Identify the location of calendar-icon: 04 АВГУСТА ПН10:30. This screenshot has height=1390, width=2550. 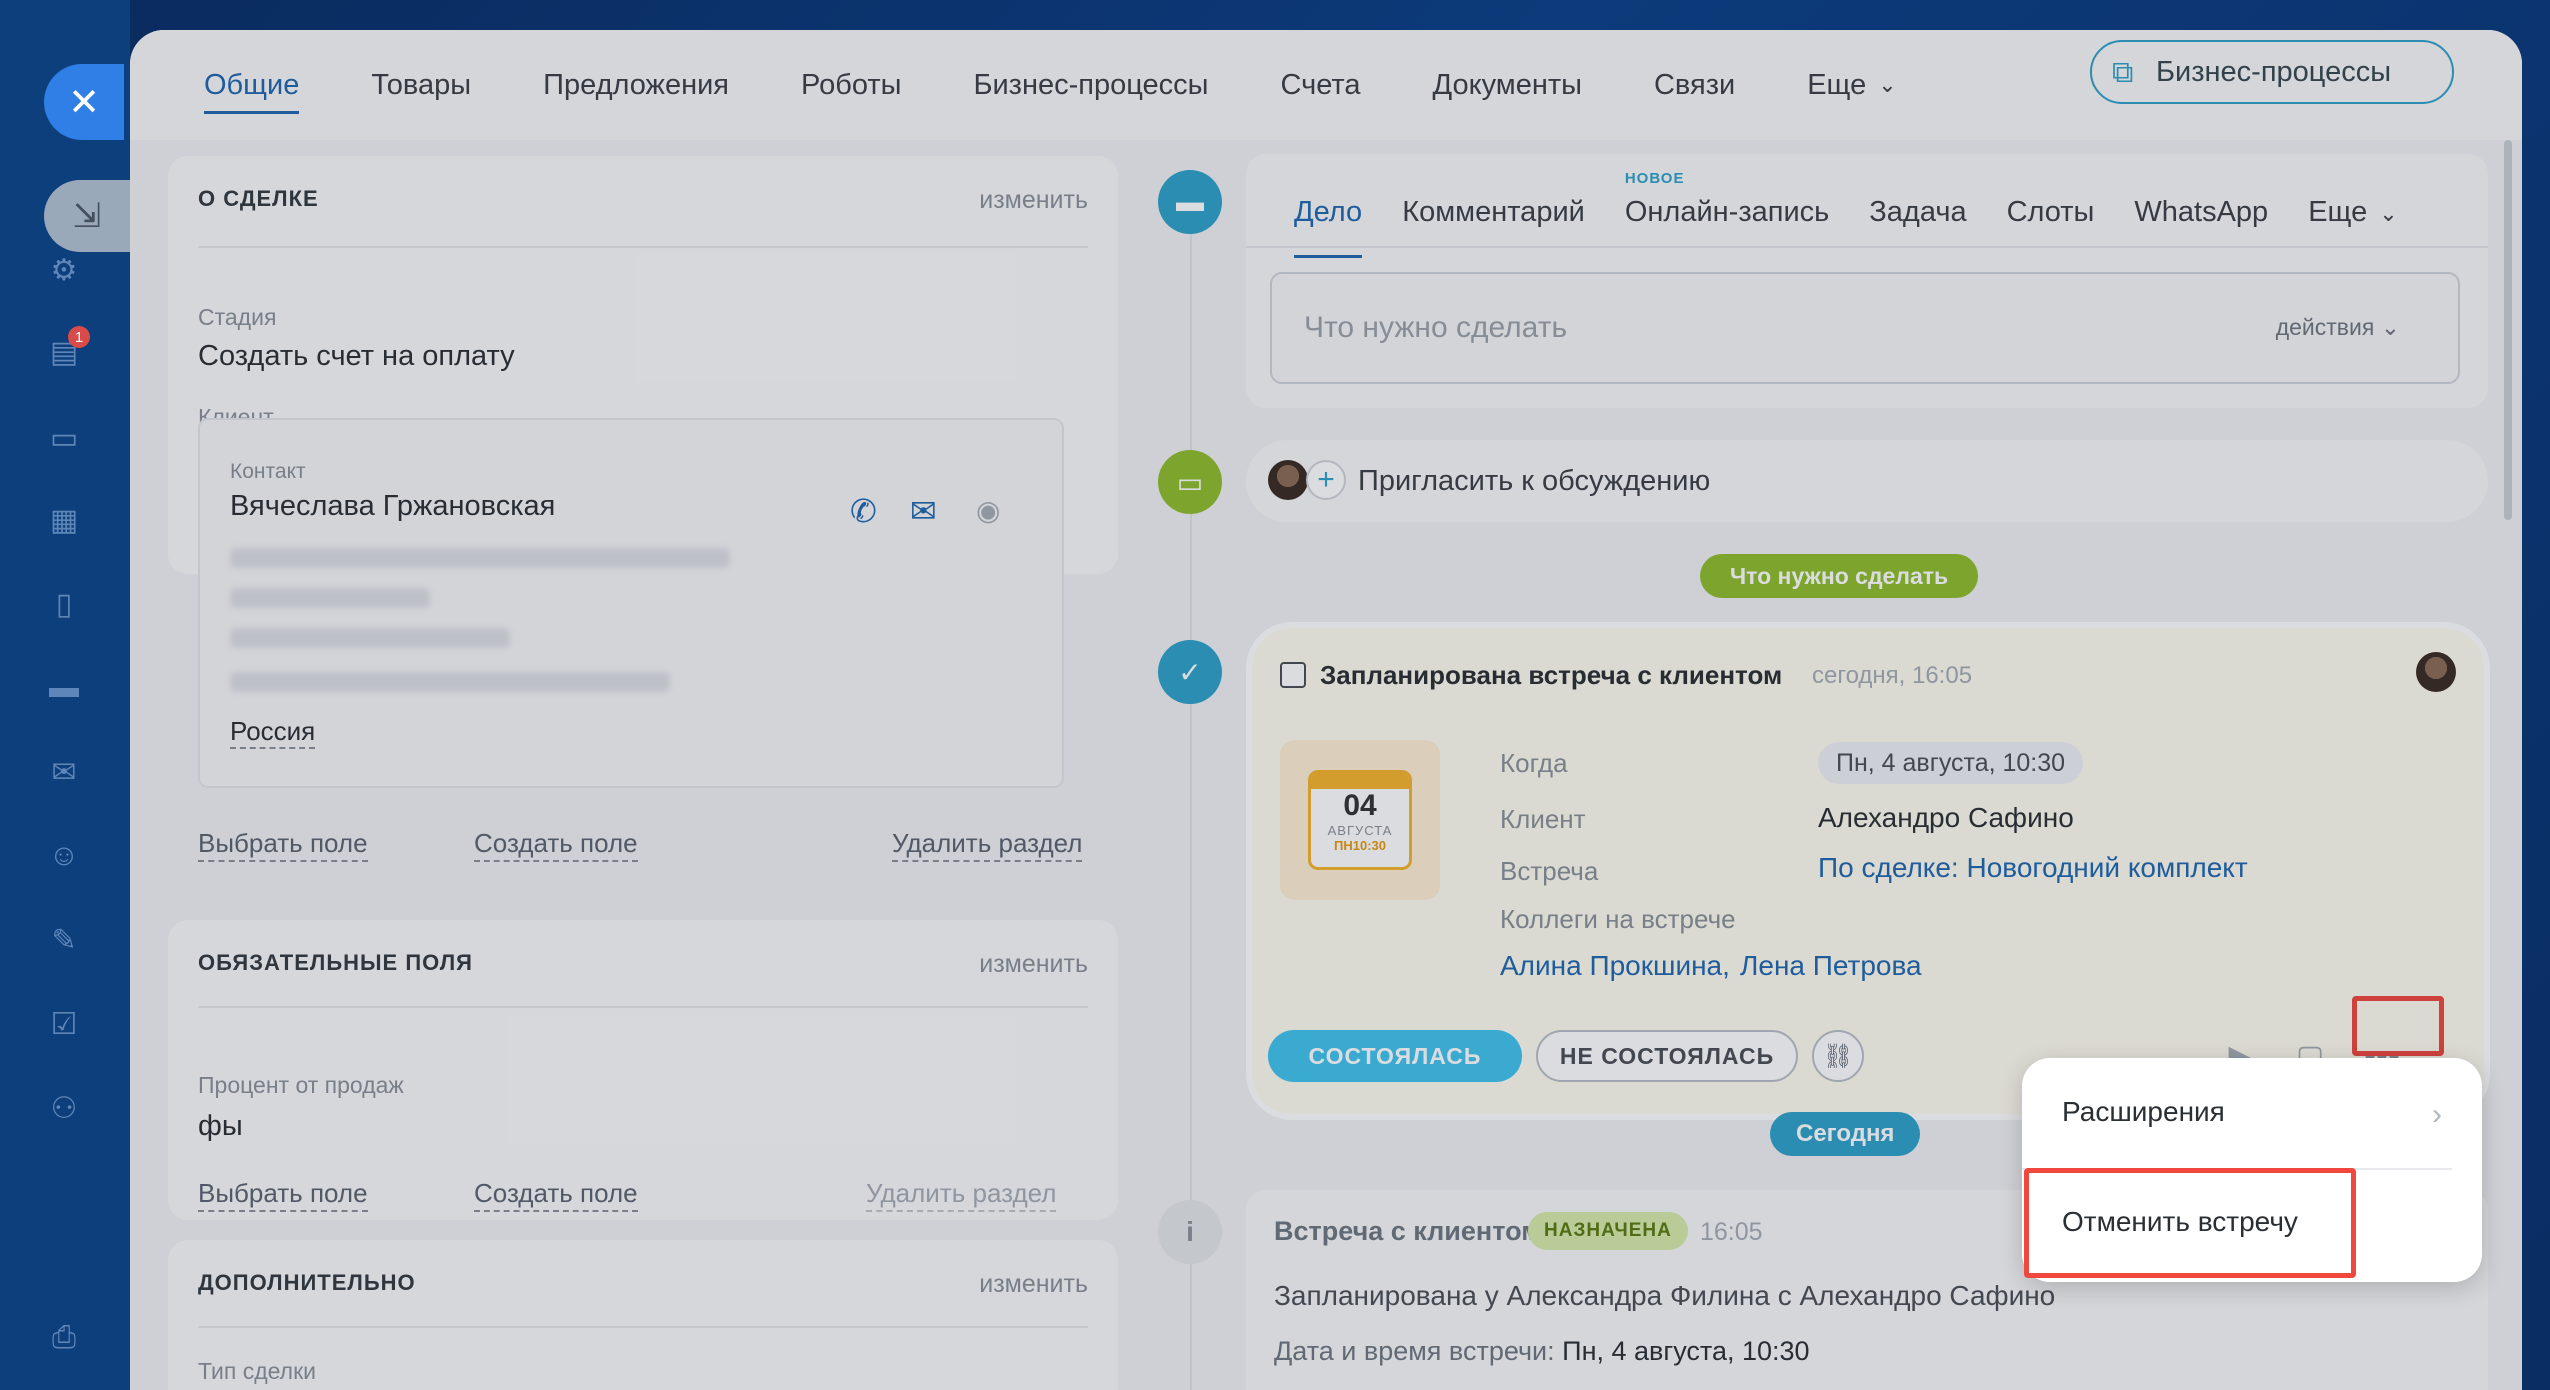
(1360, 820).